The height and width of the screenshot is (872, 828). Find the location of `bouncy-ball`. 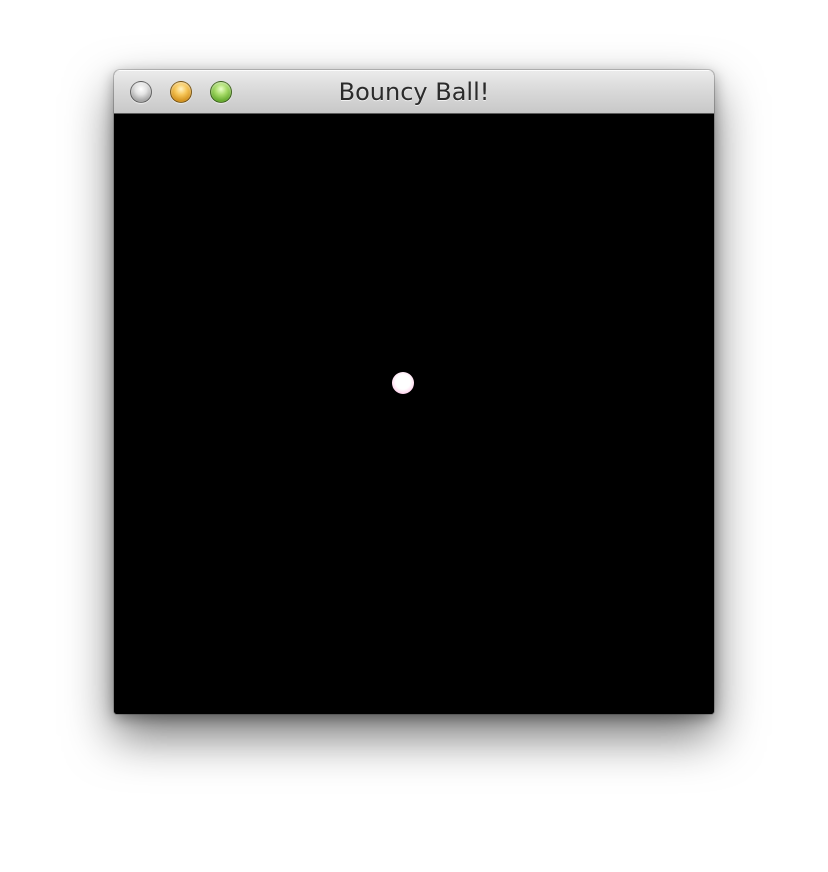

bouncy-ball is located at coordinates (403, 383).